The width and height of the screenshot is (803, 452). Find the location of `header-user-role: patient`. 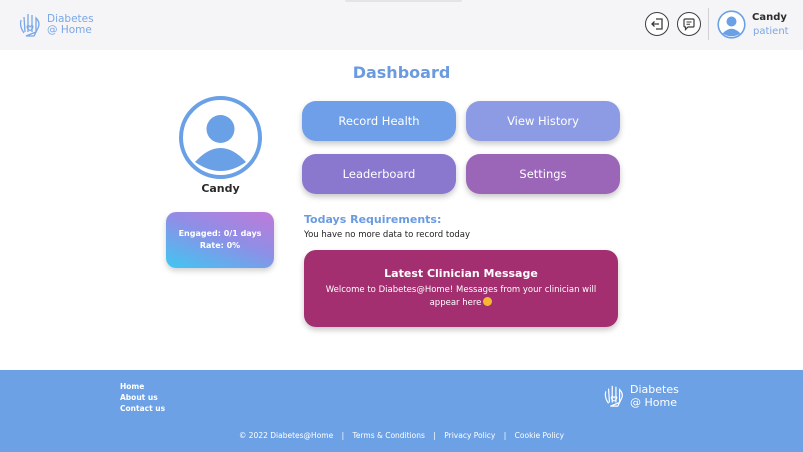

header-user-role: patient is located at coordinates (771, 31).